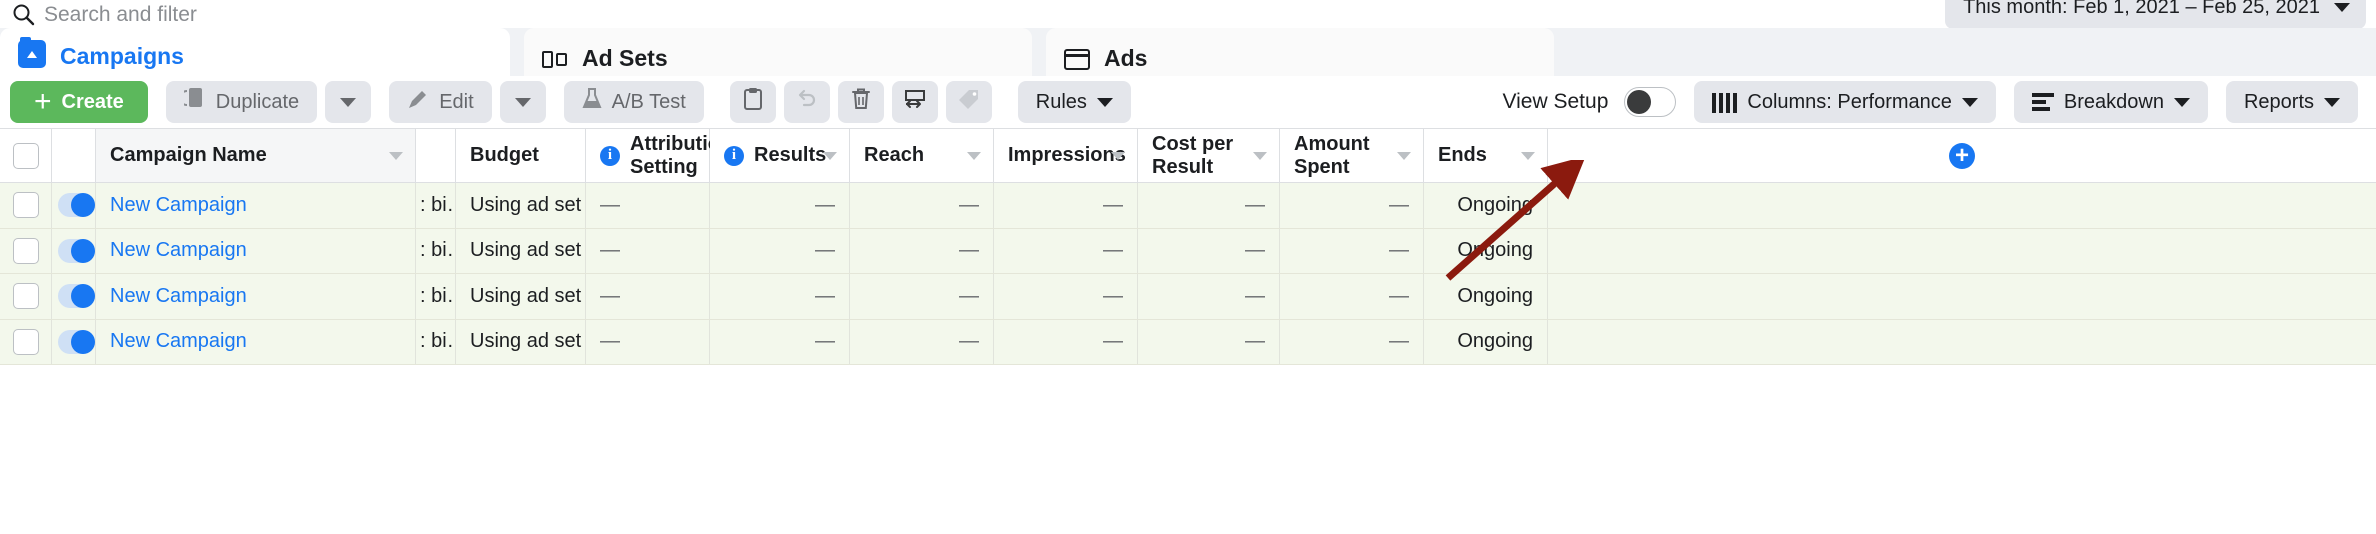 This screenshot has height=534, width=2376. I want to click on select-all-checkbox, so click(25, 155).